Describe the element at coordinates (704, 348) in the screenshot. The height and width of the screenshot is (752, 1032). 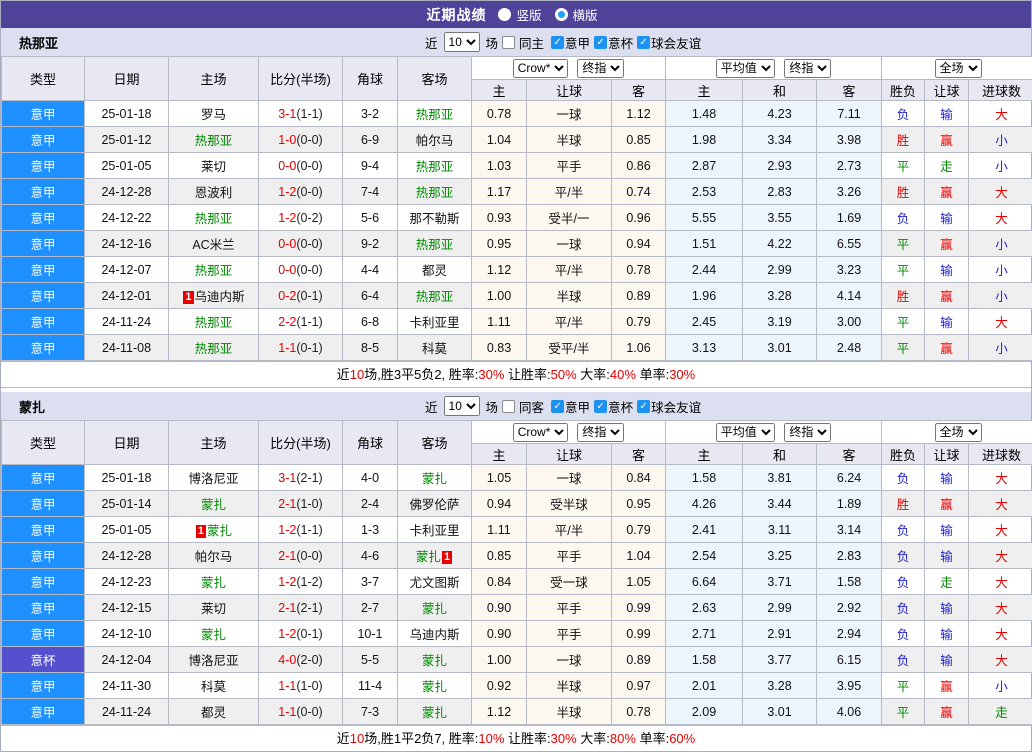
I see `avg-home-cell: 3.13` at that location.